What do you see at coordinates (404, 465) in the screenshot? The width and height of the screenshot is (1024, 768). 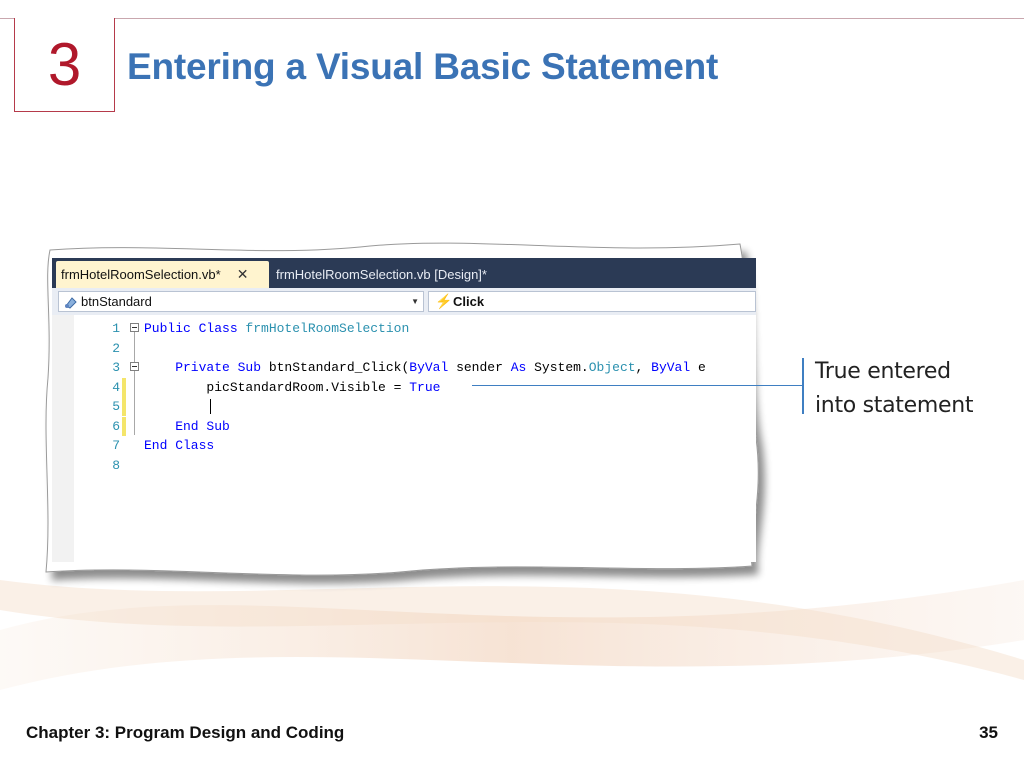 I see `code-line: 8` at bounding box center [404, 465].